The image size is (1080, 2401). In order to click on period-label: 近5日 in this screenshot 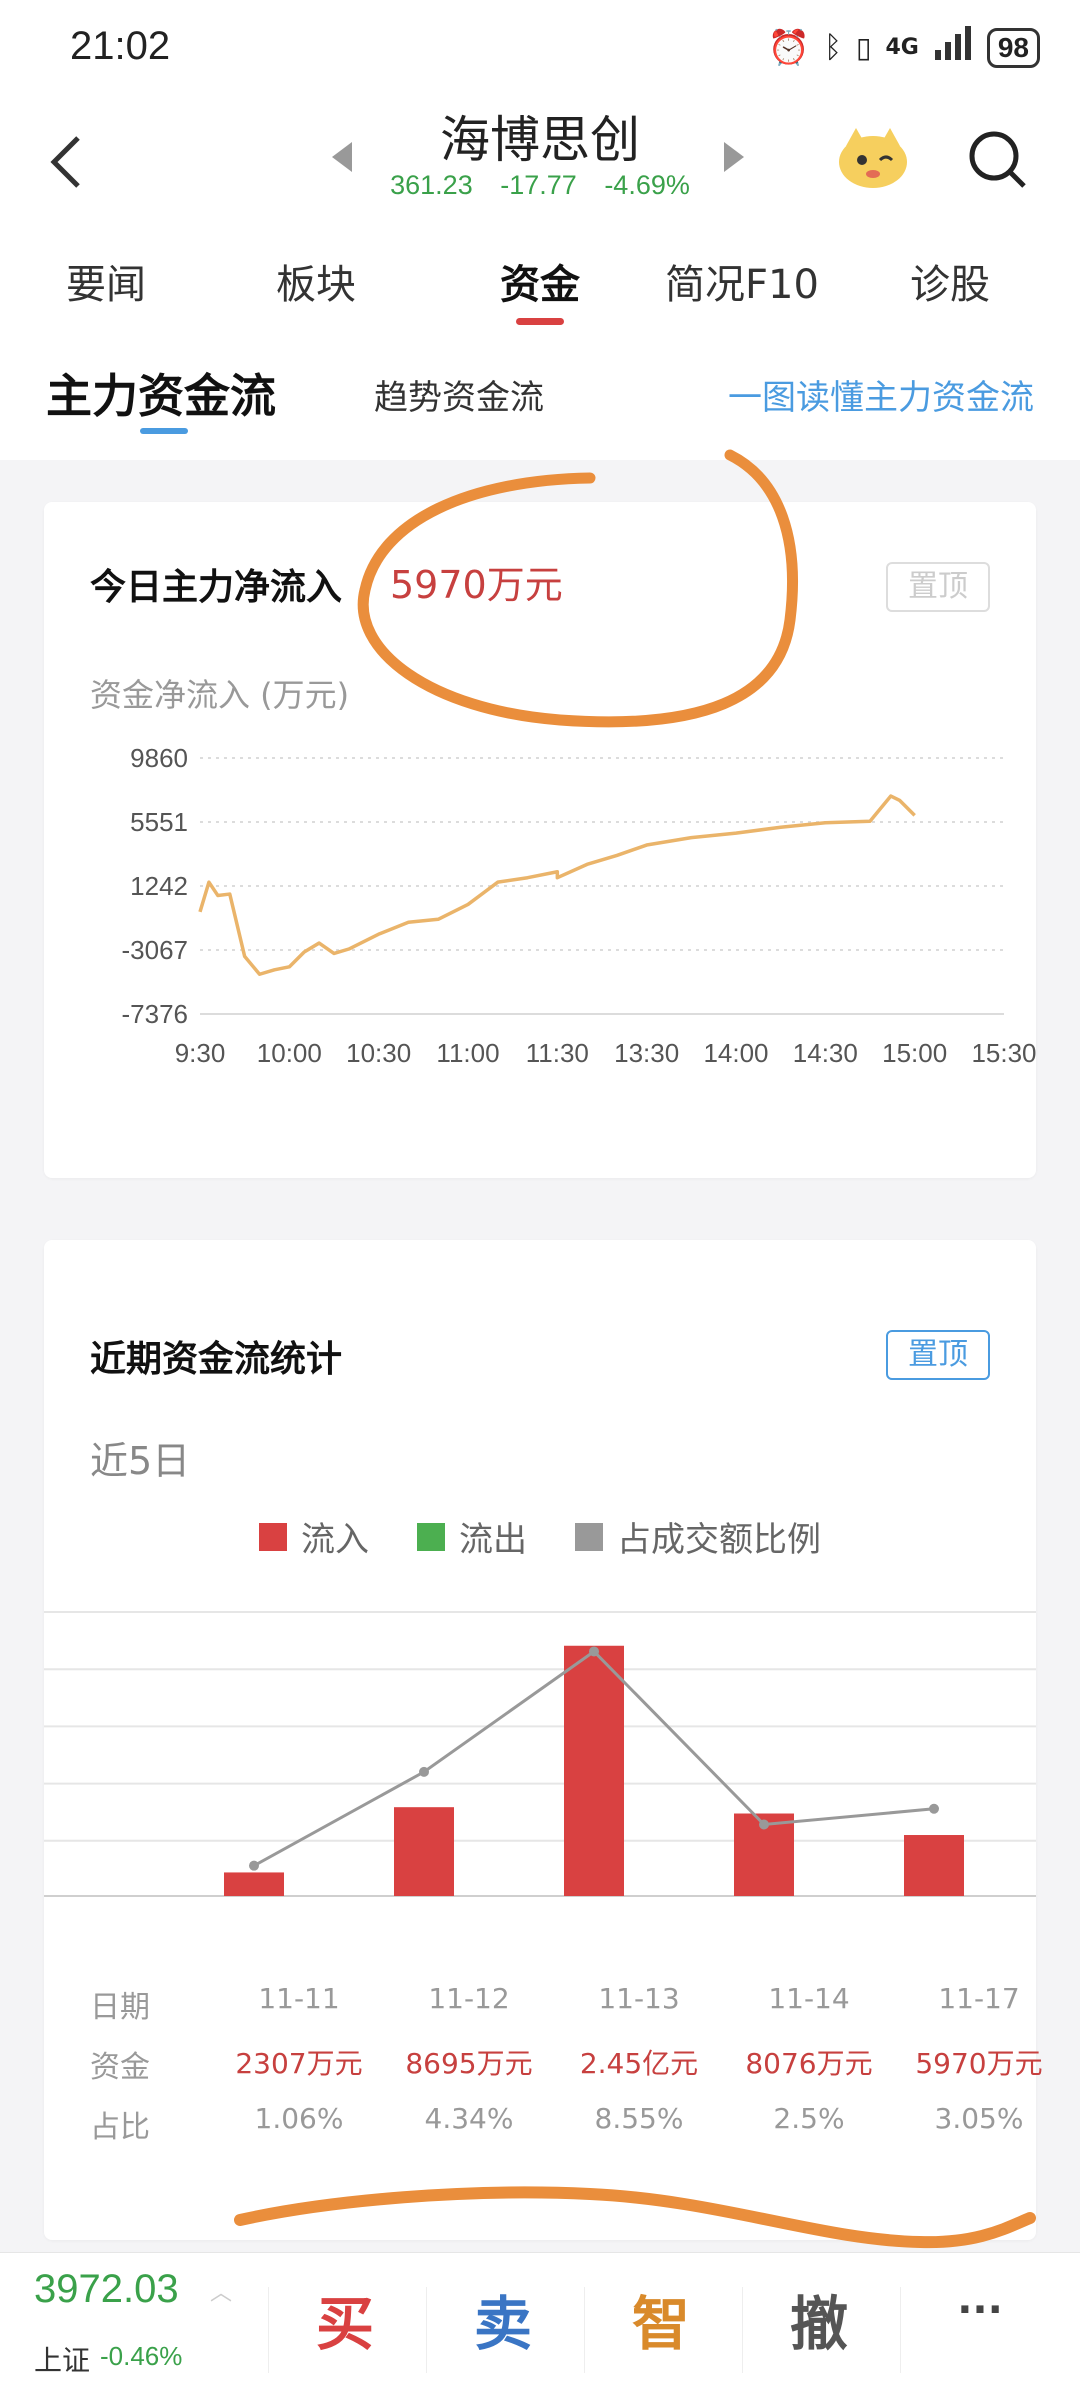, I will do `click(140, 1461)`.